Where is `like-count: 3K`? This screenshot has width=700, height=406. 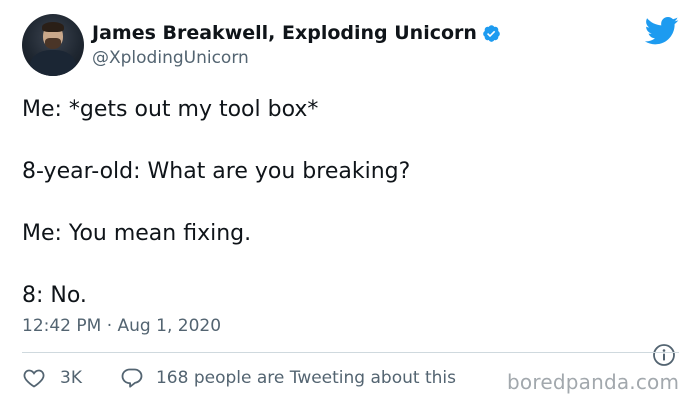
like-count: 3K is located at coordinates (71, 378).